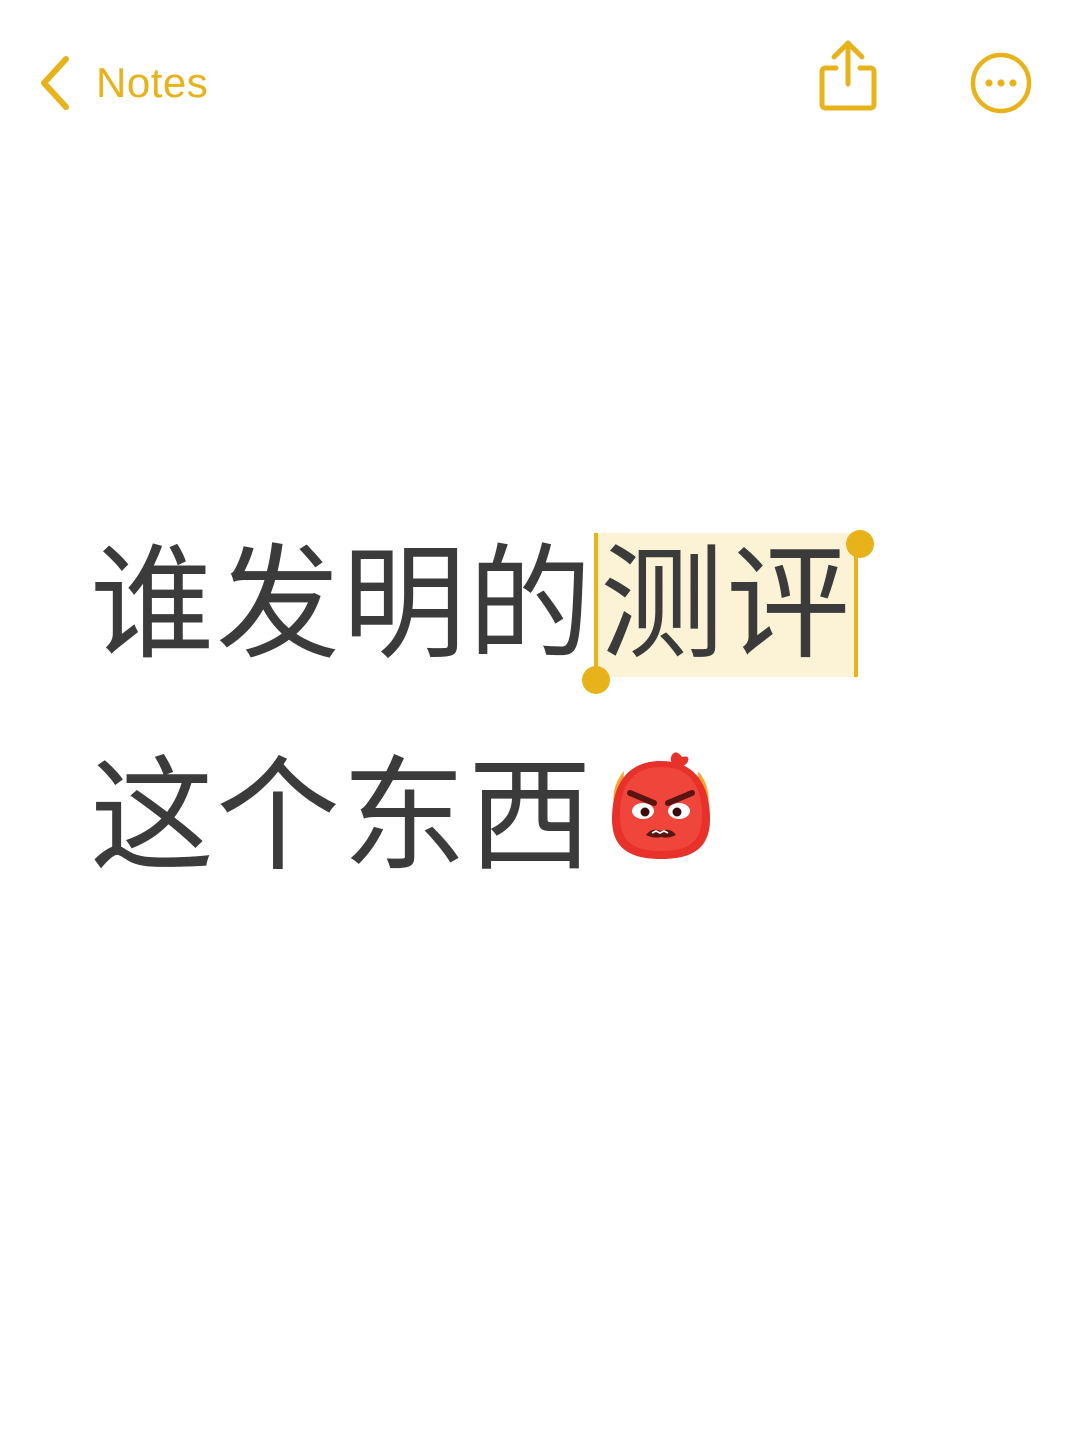 This screenshot has width=1080, height=1440. What do you see at coordinates (726, 605) in the screenshot?
I see `selected-text: 测评` at bounding box center [726, 605].